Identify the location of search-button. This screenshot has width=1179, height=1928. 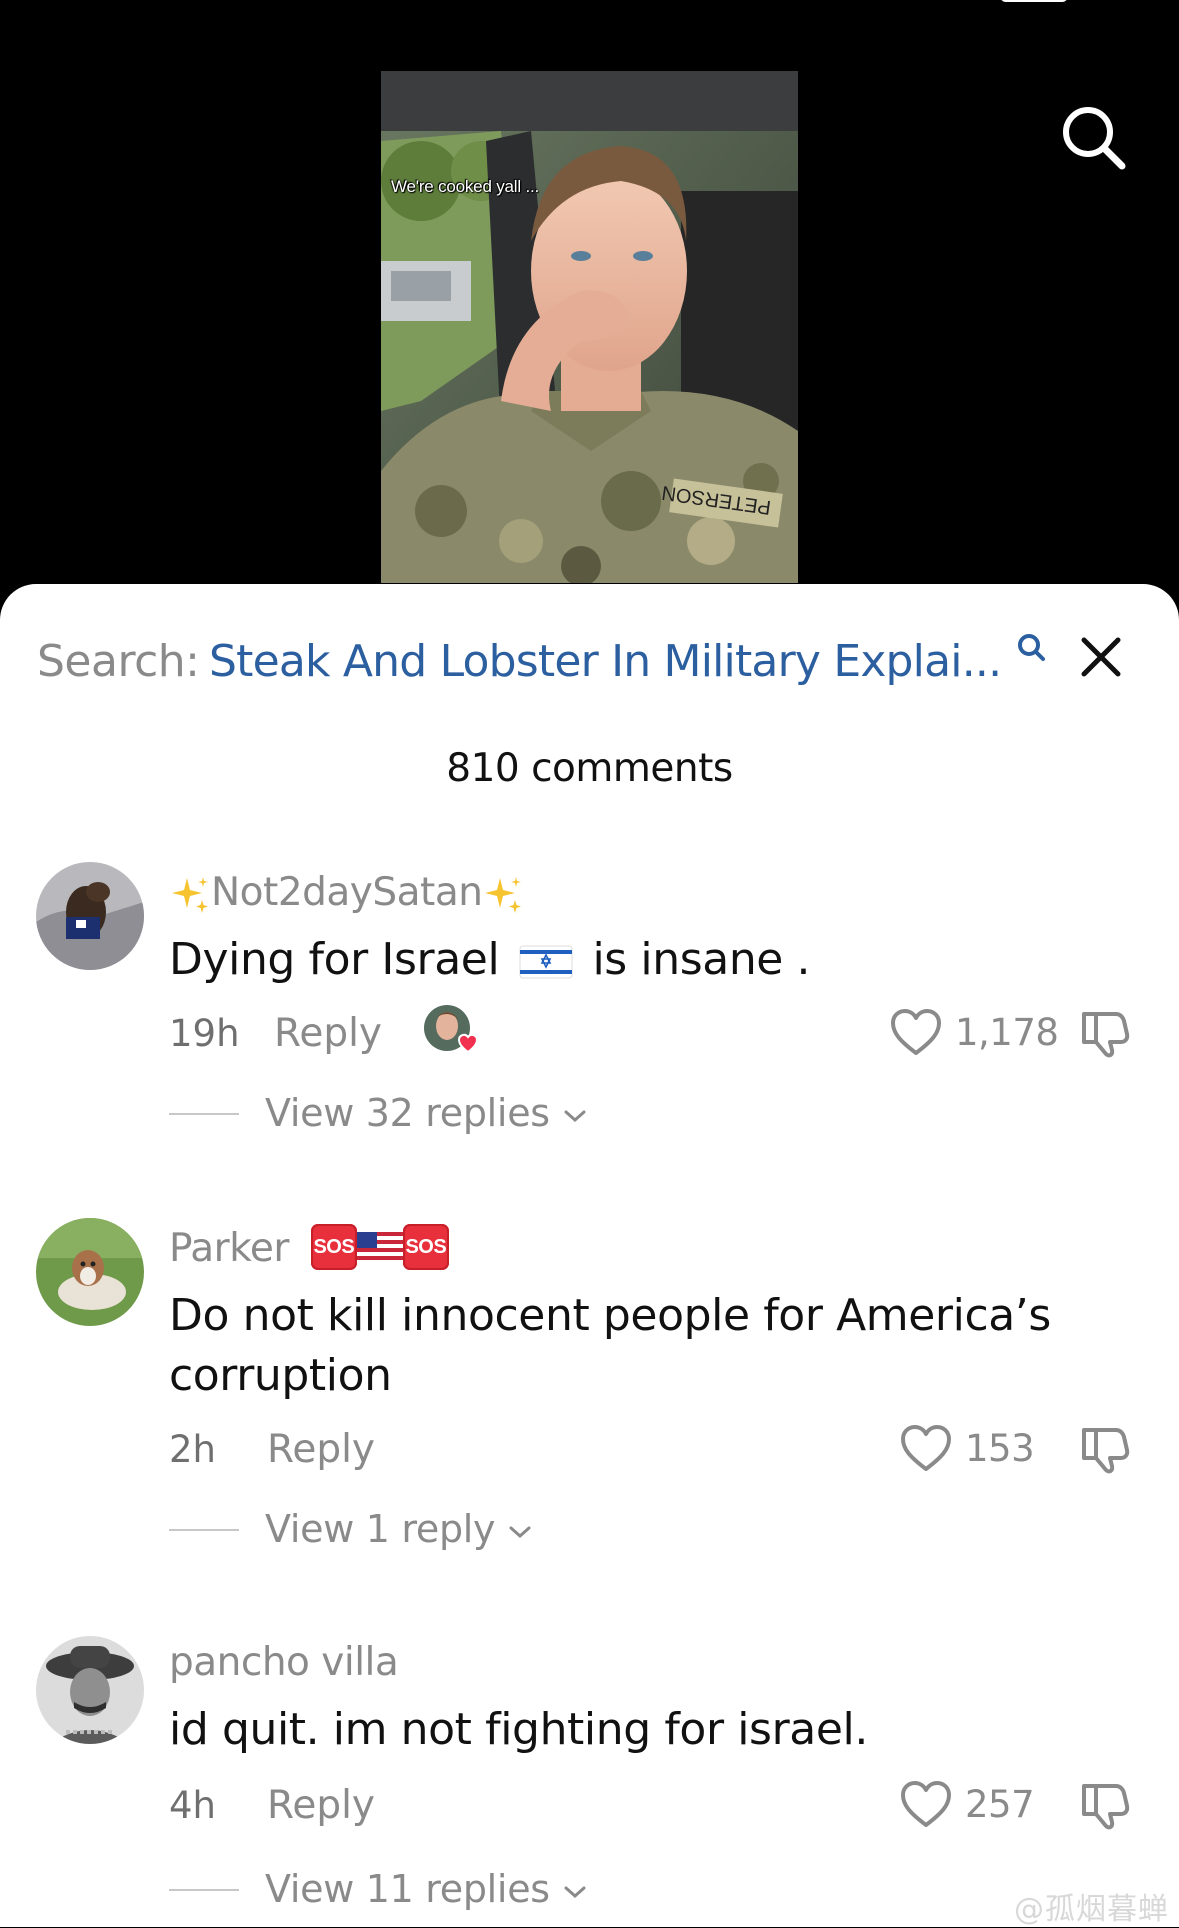
(1094, 138).